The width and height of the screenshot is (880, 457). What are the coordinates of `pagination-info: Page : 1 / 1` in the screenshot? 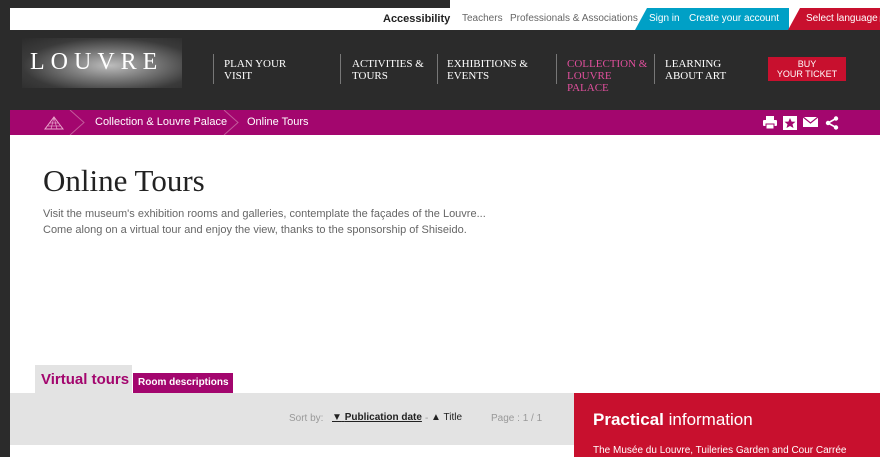 It's located at (517, 418).